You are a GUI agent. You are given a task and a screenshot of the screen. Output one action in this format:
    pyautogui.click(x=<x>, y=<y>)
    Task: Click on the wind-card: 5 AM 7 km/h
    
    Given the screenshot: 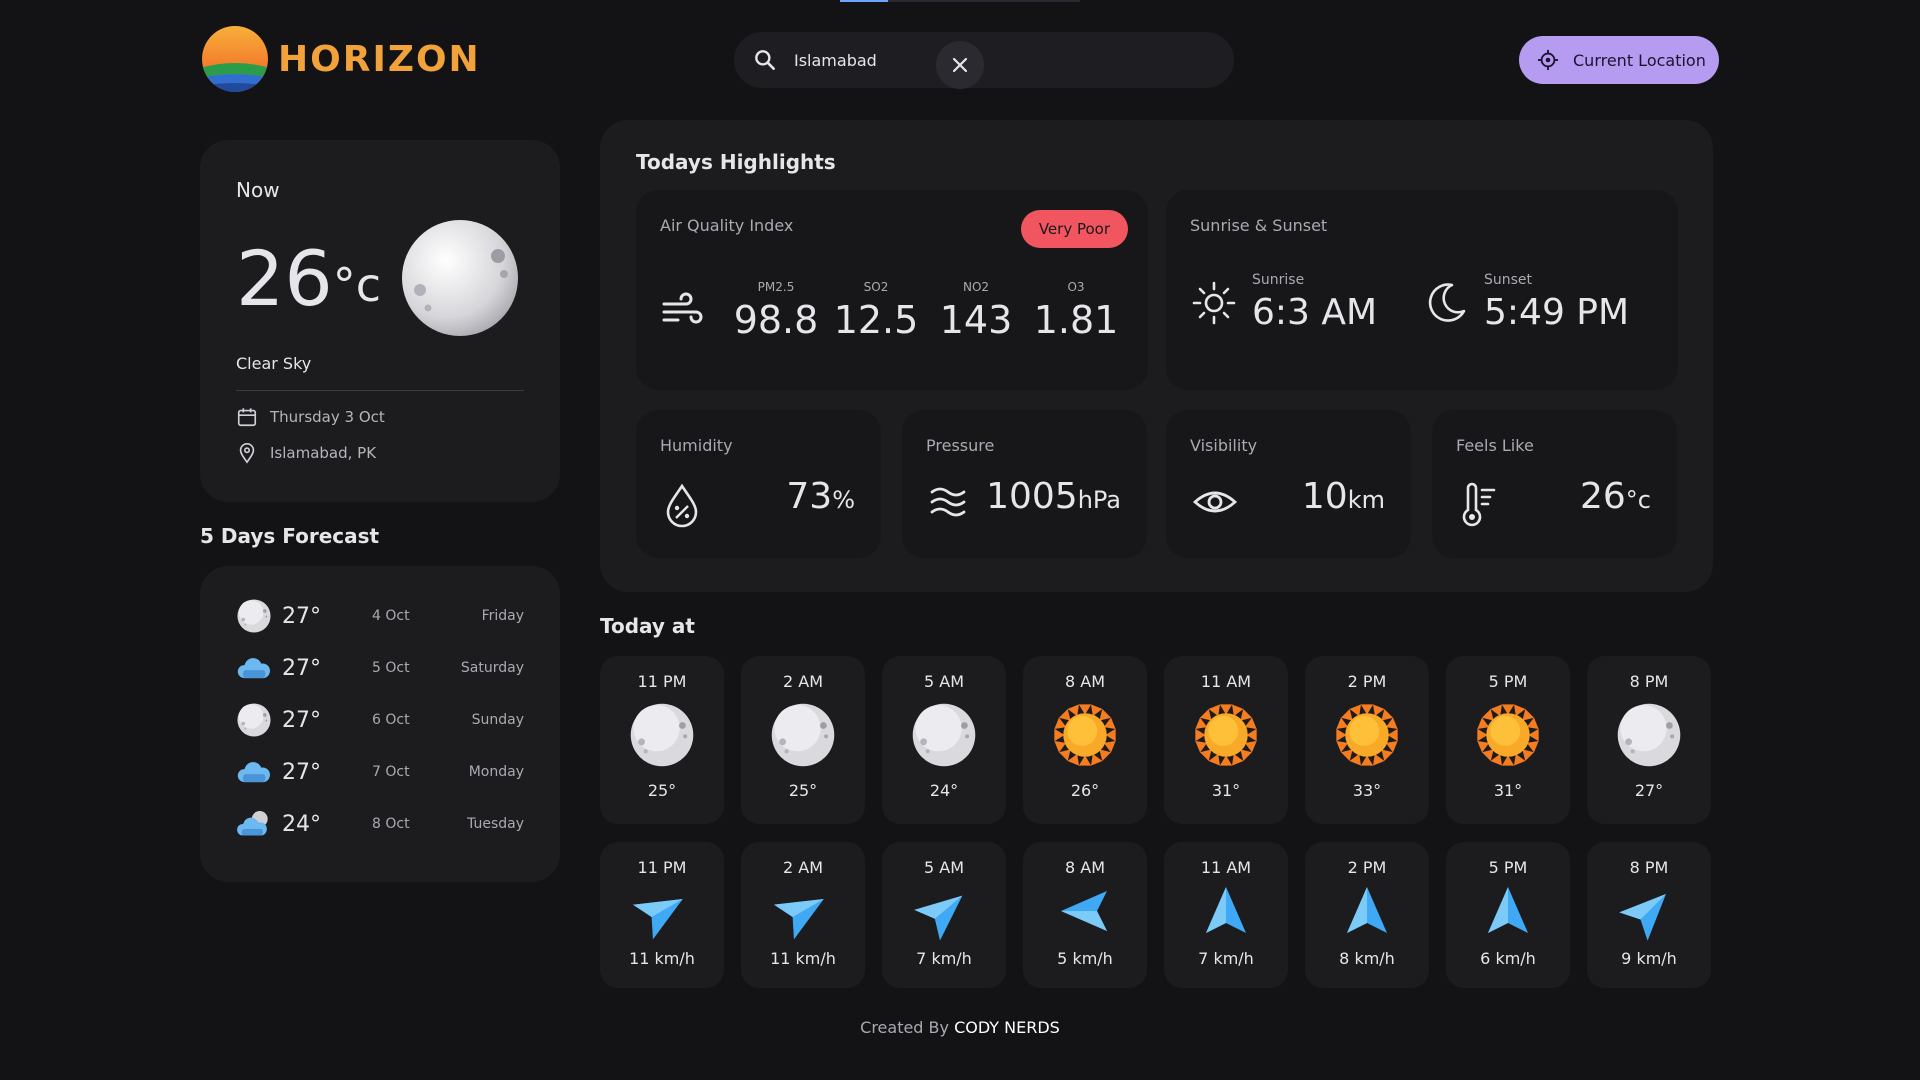 What is the action you would take?
    pyautogui.click(x=944, y=915)
    